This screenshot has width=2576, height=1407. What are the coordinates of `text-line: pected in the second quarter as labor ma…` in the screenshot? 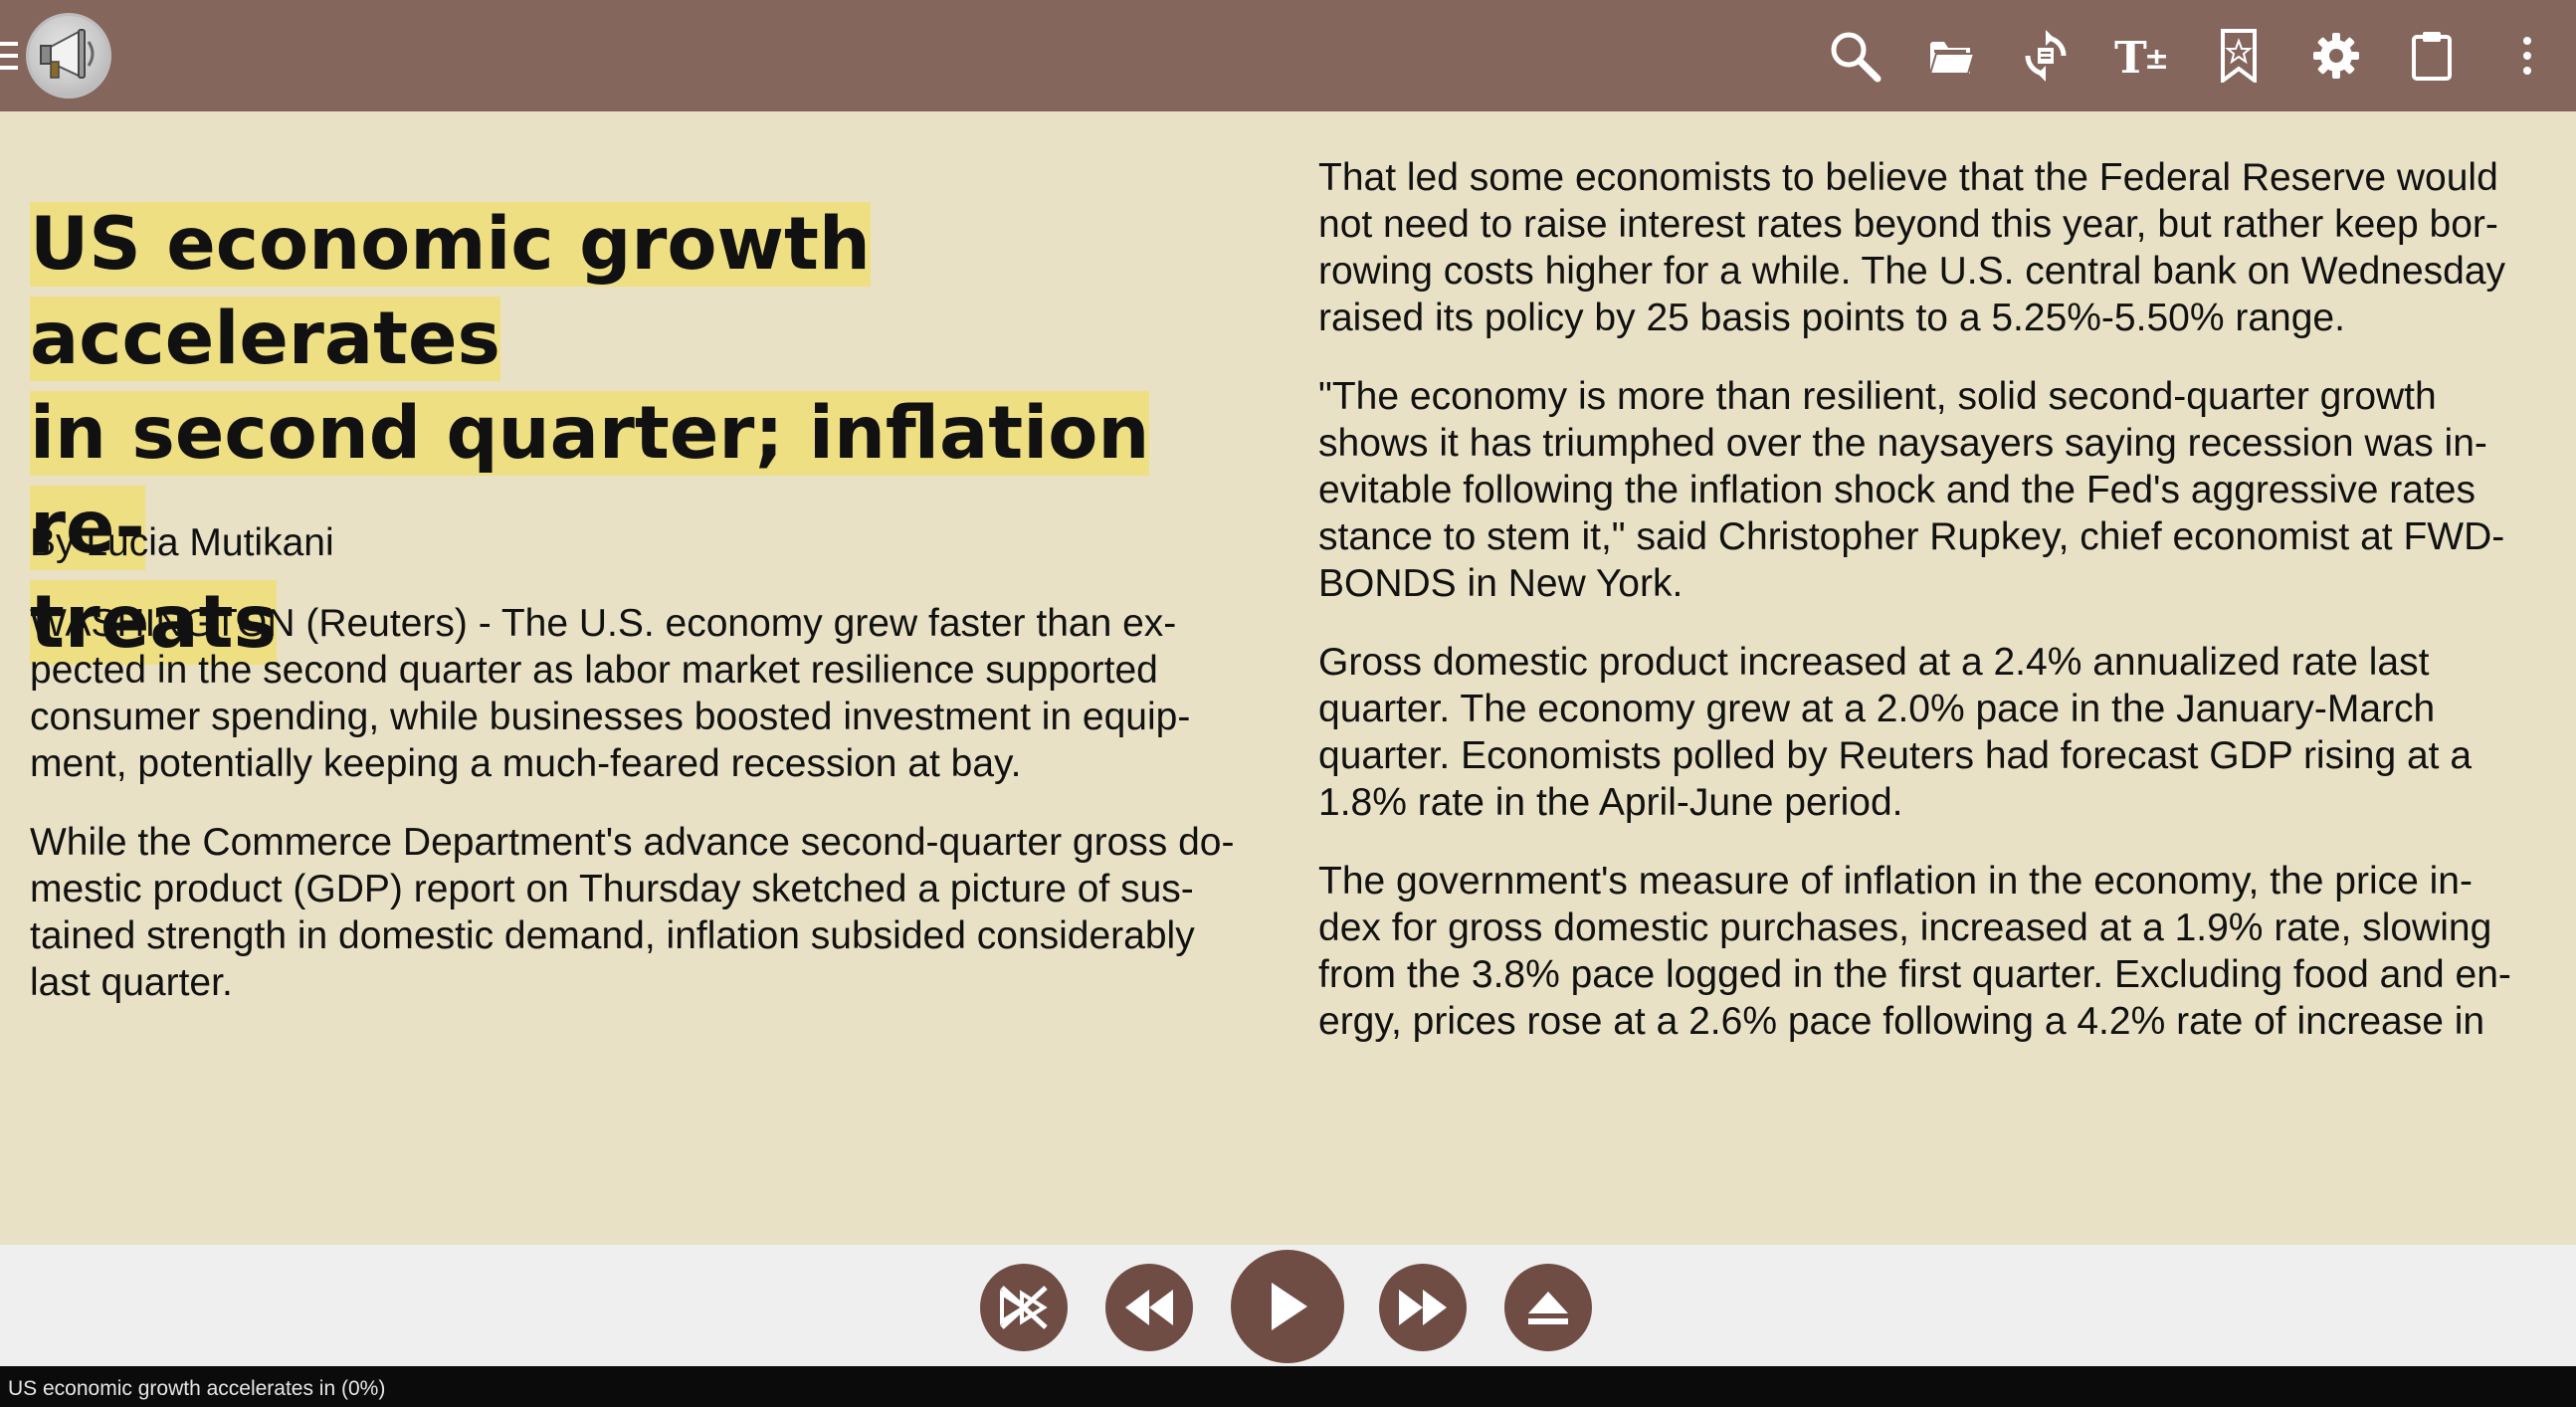 It's located at (594, 671).